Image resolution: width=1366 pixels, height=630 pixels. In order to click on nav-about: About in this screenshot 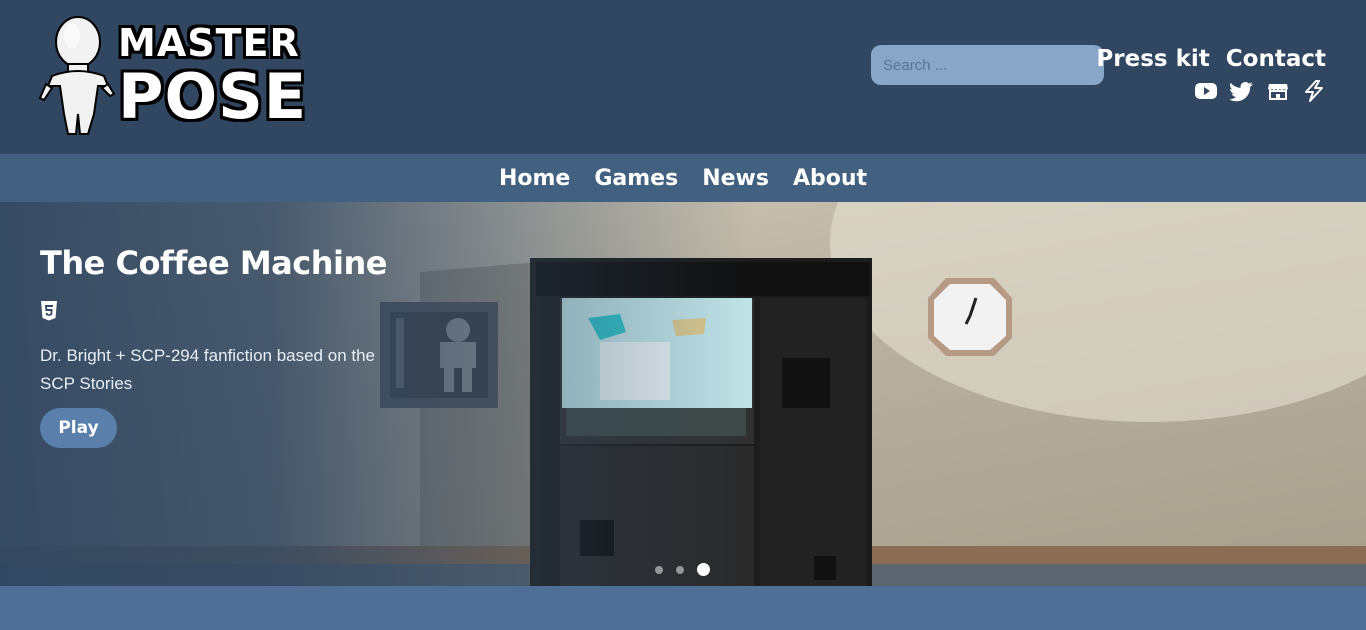, I will do `click(830, 178)`.